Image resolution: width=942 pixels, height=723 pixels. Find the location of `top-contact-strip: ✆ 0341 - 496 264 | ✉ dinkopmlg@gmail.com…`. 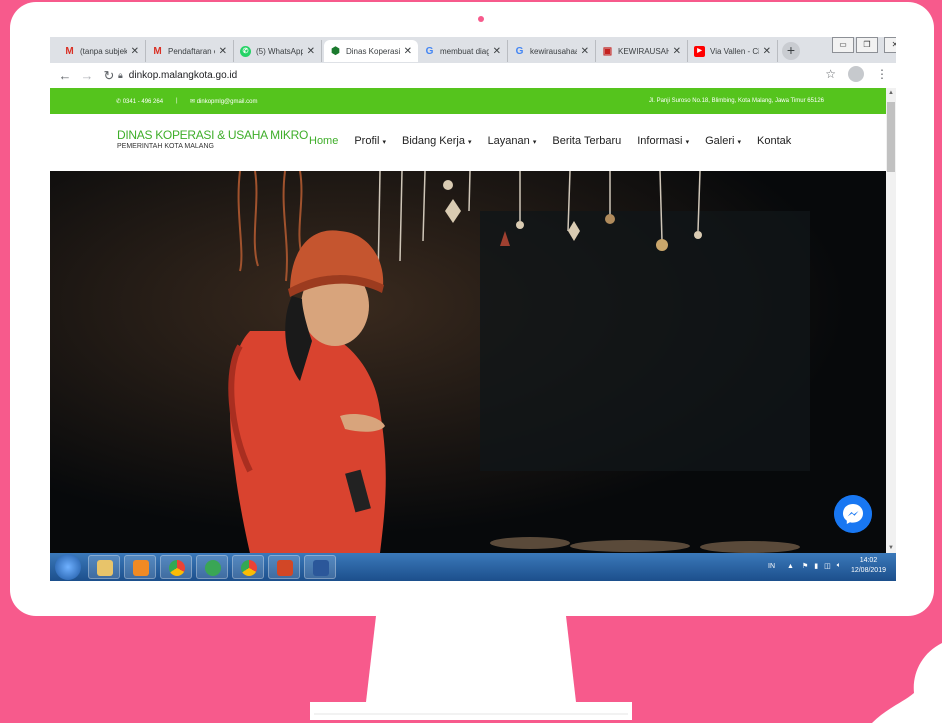

top-contact-strip: ✆ 0341 - 496 264 | ✉ dinkopmlg@gmail.com… is located at coordinates (468, 101).